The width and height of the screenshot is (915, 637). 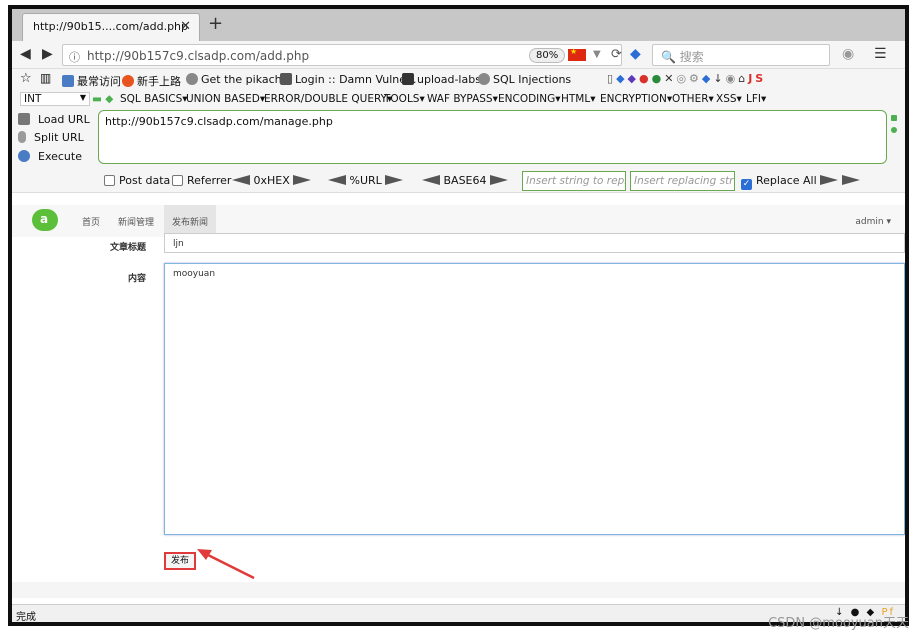 I want to click on menu-waf-bypass: WAF BYPASS▾, so click(x=462, y=99).